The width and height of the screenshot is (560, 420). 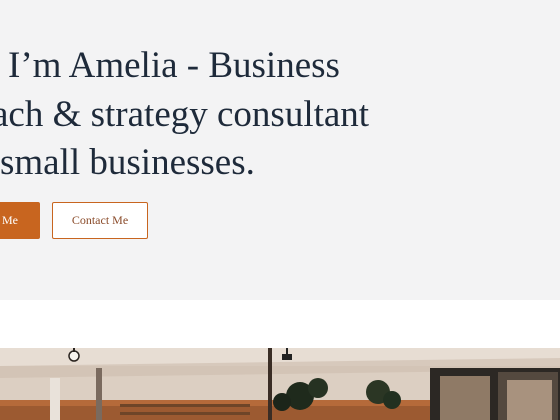 I want to click on primary-cta-button: t Me, so click(x=20, y=220).